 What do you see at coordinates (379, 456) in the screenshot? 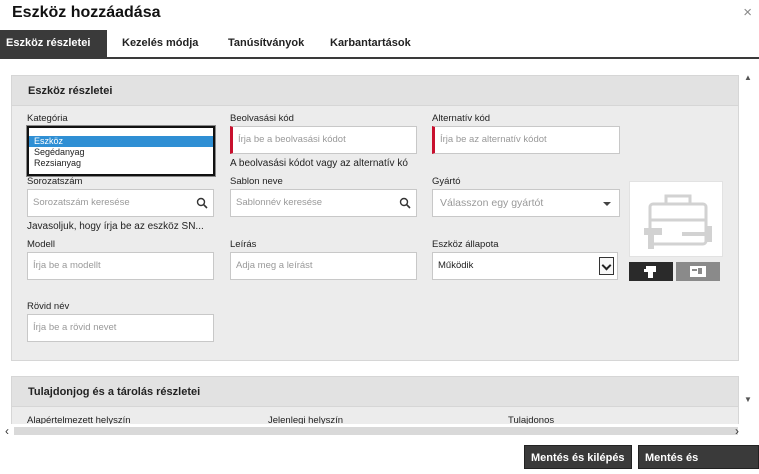
I see `dialog-footer: Mentés és kilépés Mentés és következő` at bounding box center [379, 456].